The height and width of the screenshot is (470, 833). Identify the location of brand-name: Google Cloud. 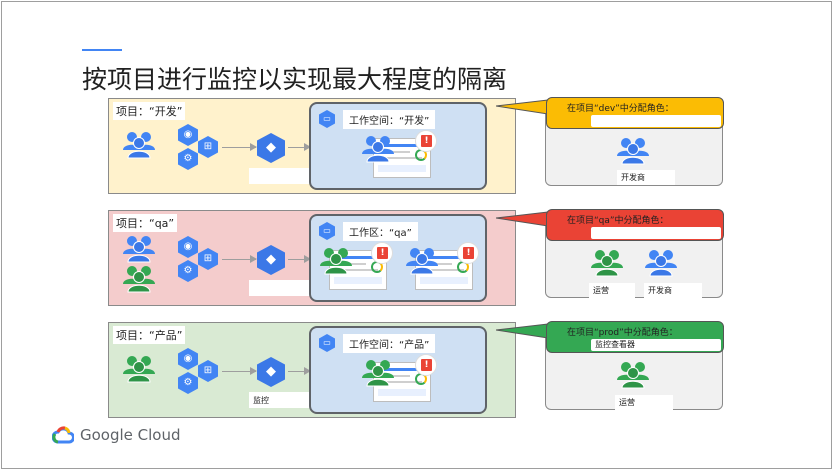
(130, 435).